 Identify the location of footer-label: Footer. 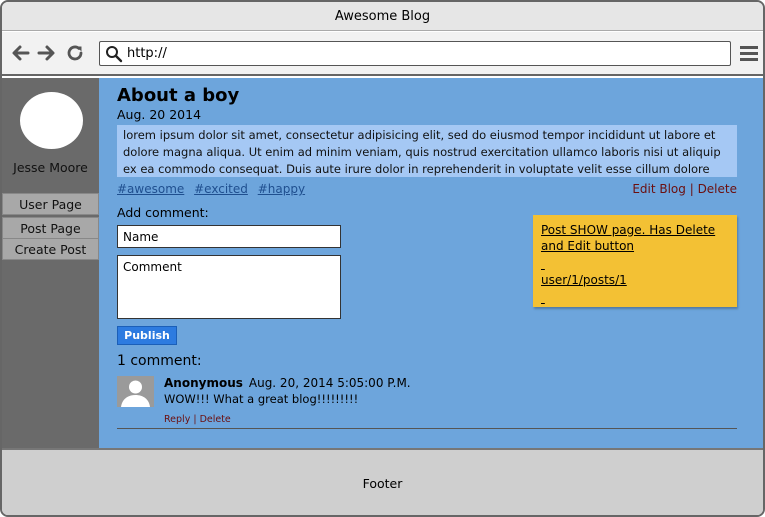
(382, 483).